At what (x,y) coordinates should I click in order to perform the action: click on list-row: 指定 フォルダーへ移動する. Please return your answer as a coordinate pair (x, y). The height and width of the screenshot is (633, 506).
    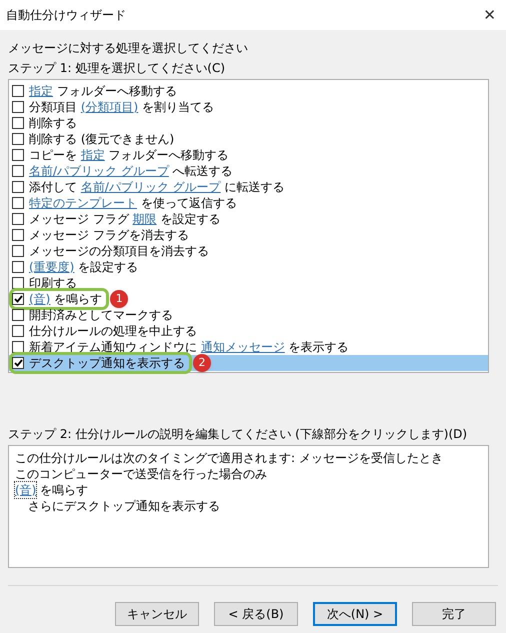
    Looking at the image, I should click on (248, 91).